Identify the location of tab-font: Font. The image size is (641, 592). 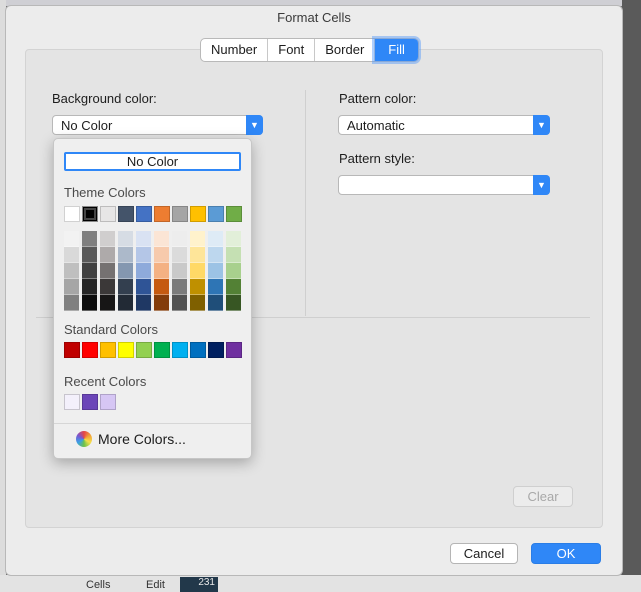
(292, 50).